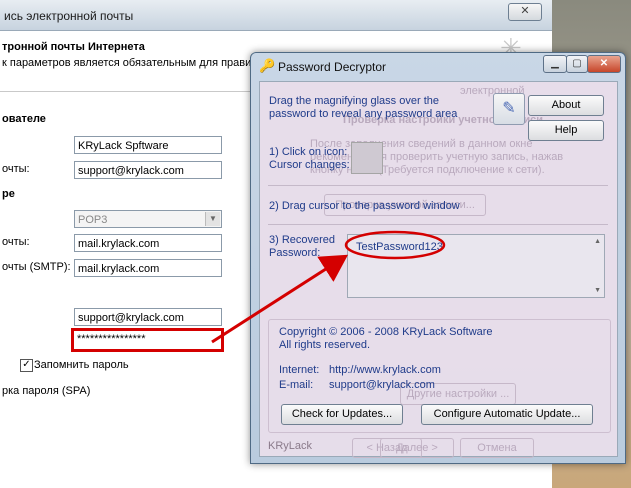 The image size is (631, 488). What do you see at coordinates (148, 170) in the screenshot?
I see `email-field: support@krylack.com` at bounding box center [148, 170].